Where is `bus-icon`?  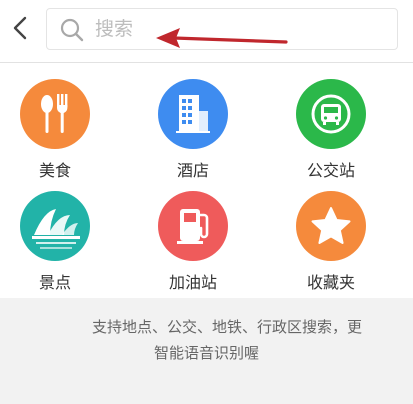
bus-icon is located at coordinates (331, 114).